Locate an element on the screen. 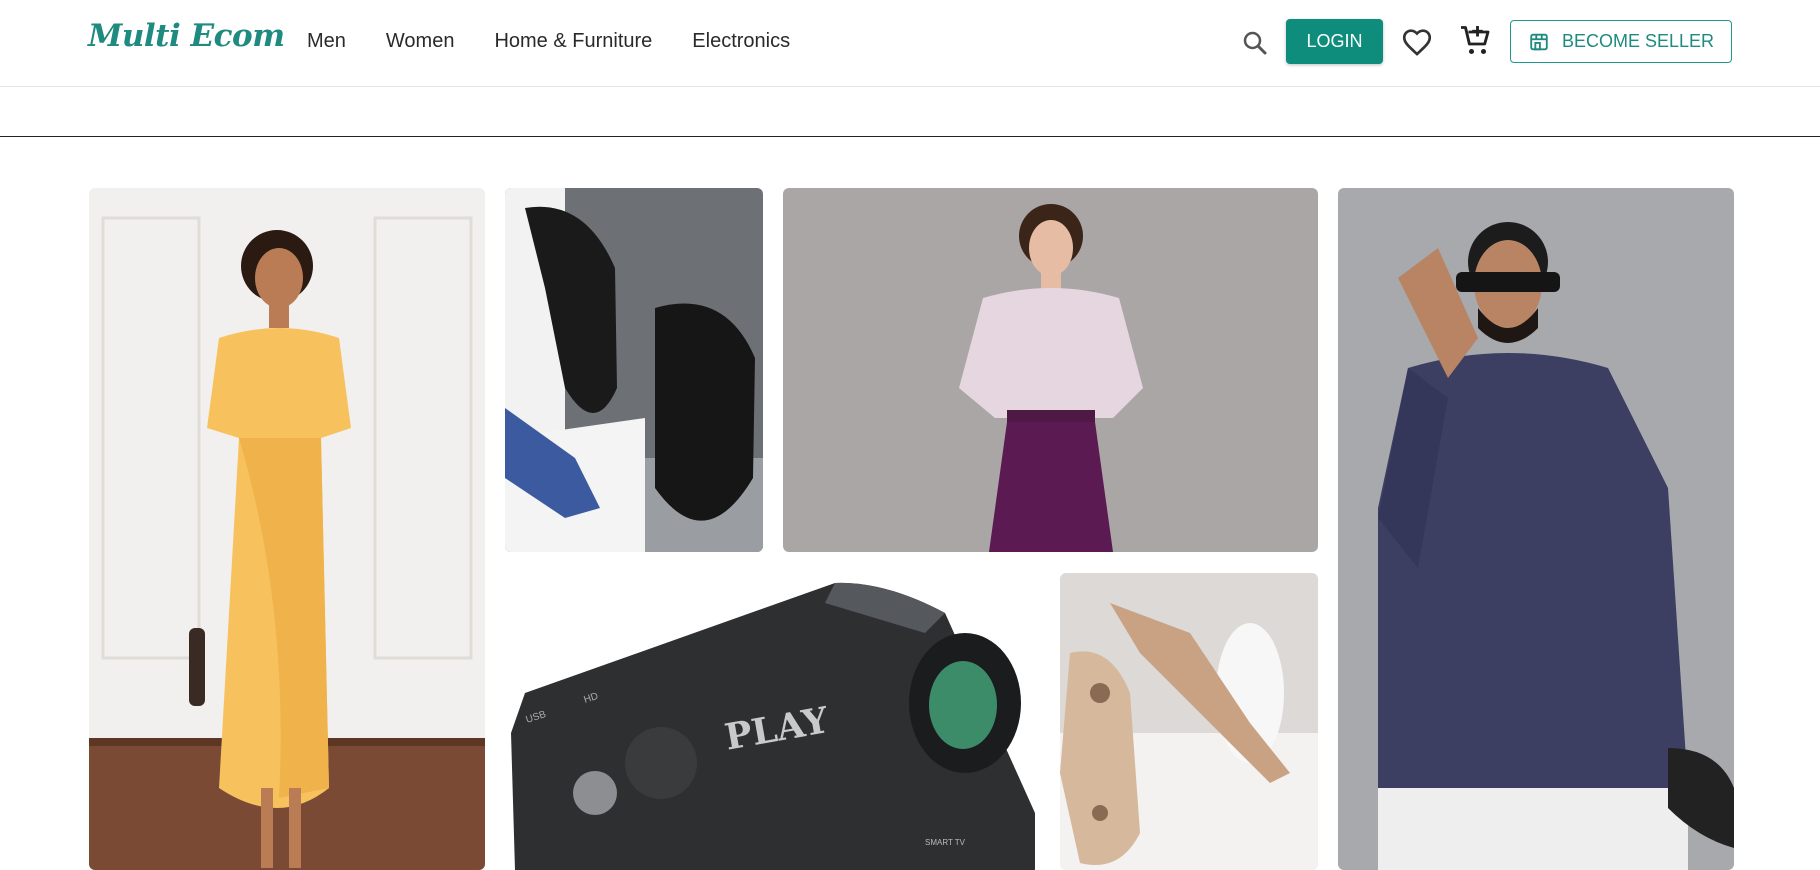 Image resolution: width=1820 pixels, height=870 pixels. nav-item-women: Women is located at coordinates (420, 41).